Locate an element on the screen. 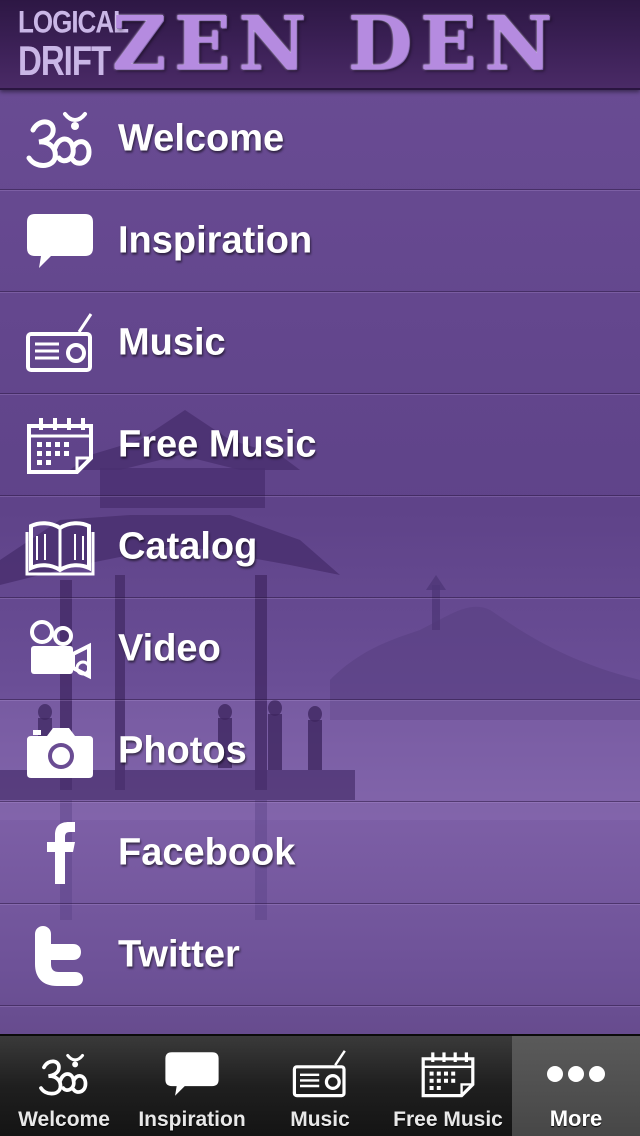 This screenshot has width=640, height=1136. tab-label: Welcome is located at coordinates (64, 1119).